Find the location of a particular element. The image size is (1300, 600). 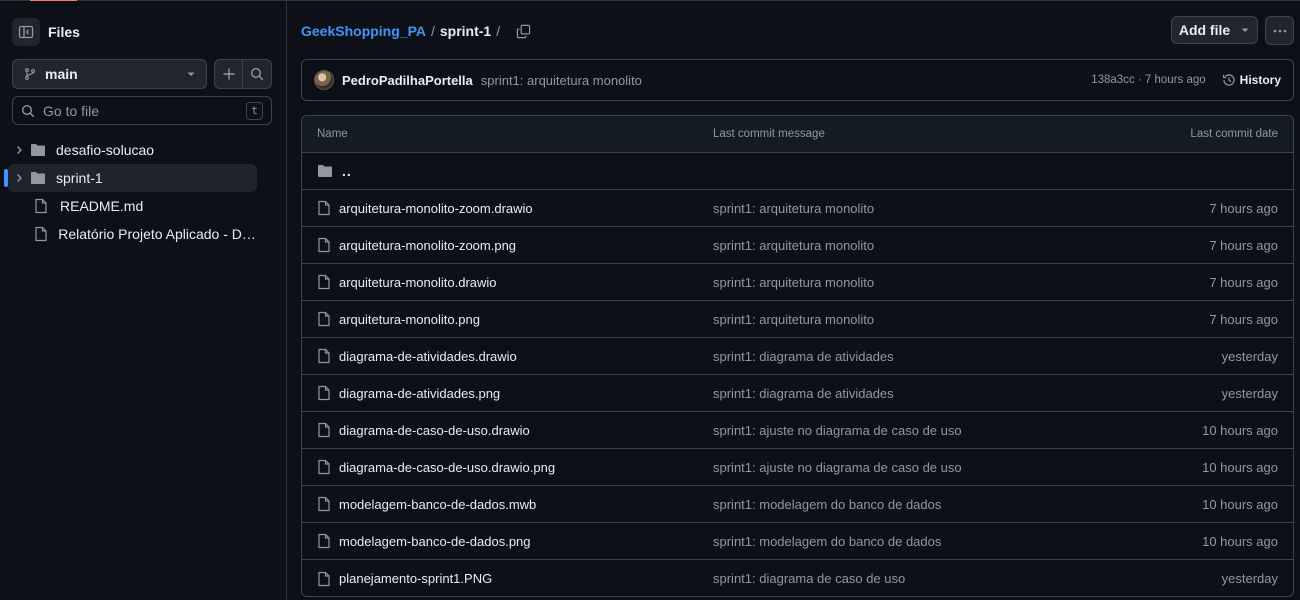

commit-date: 10 hours ago is located at coordinates (1240, 504).